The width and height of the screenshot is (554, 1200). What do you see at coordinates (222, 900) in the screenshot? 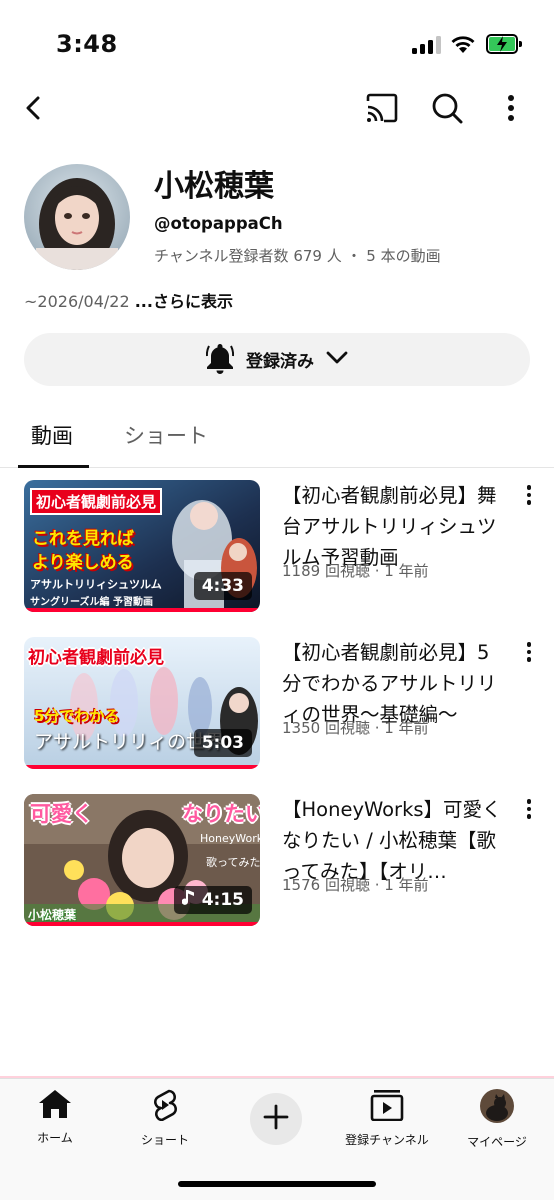
I see `duration-text: 4:15` at bounding box center [222, 900].